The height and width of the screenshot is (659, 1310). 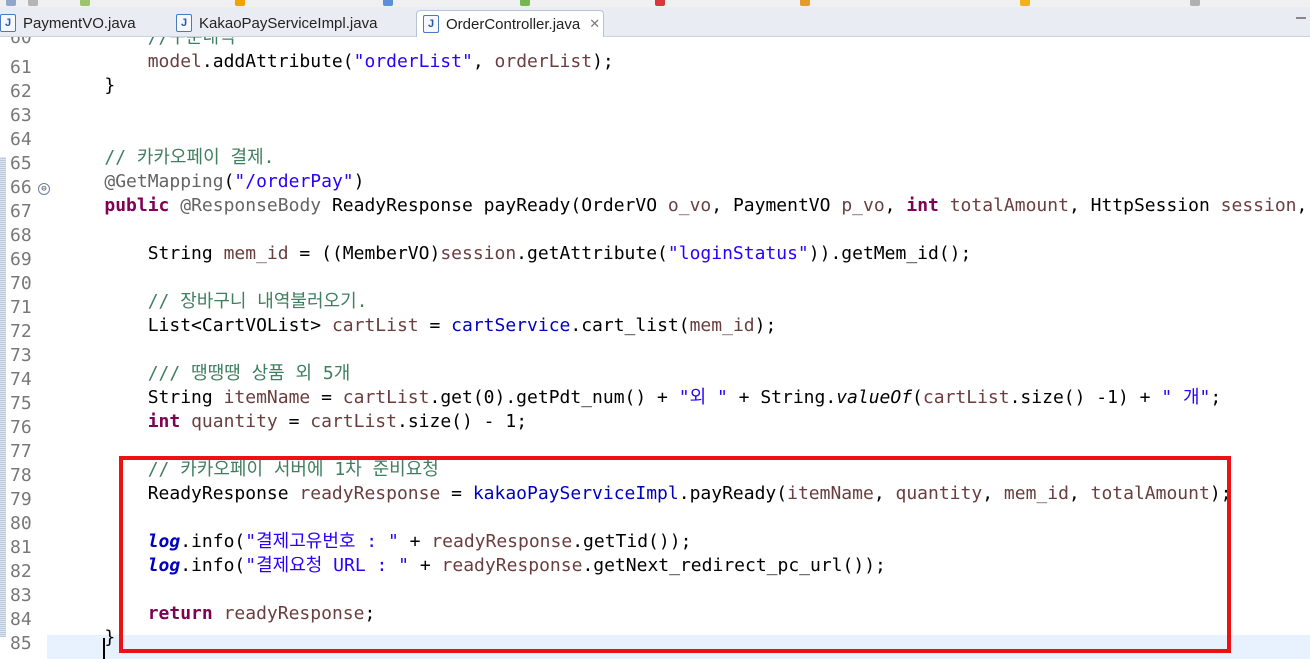 What do you see at coordinates (167, 158) in the screenshot?
I see `code-line: // 카카오페이 결제.` at bounding box center [167, 158].